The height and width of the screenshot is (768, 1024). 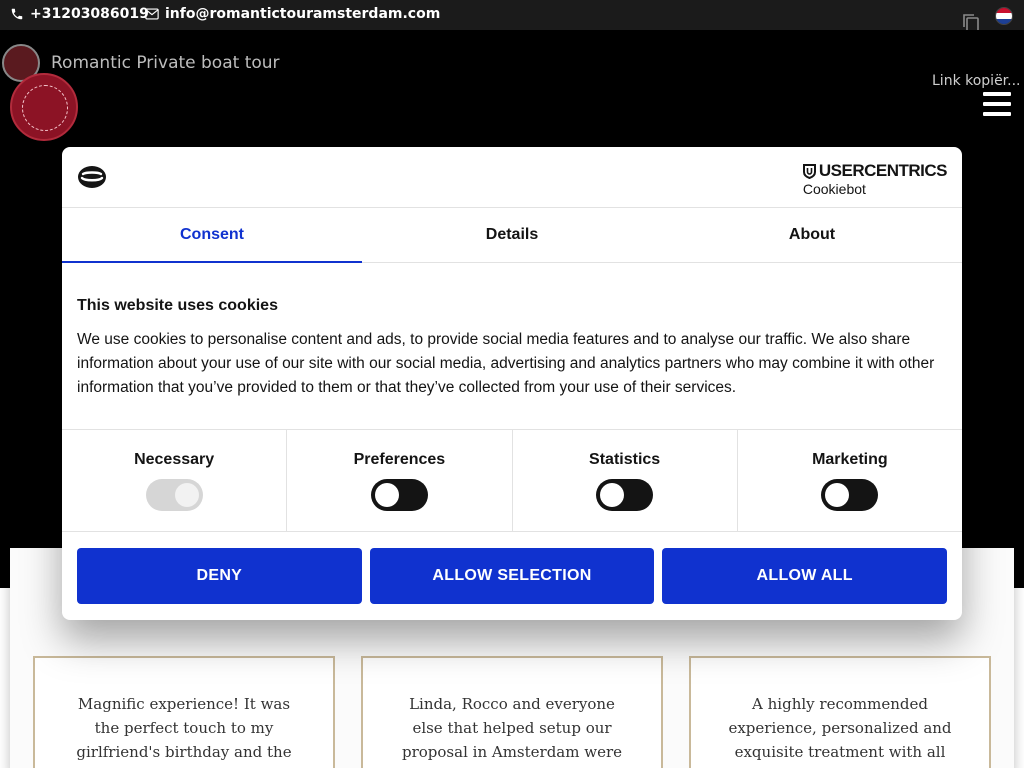 I want to click on brand-name: USERCENTRICS, so click(x=883, y=170).